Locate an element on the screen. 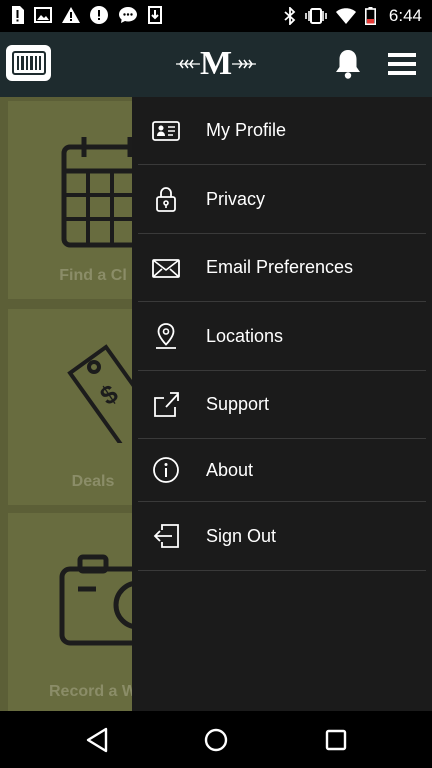 The image size is (432, 768). chat-icon is located at coordinates (128, 15).